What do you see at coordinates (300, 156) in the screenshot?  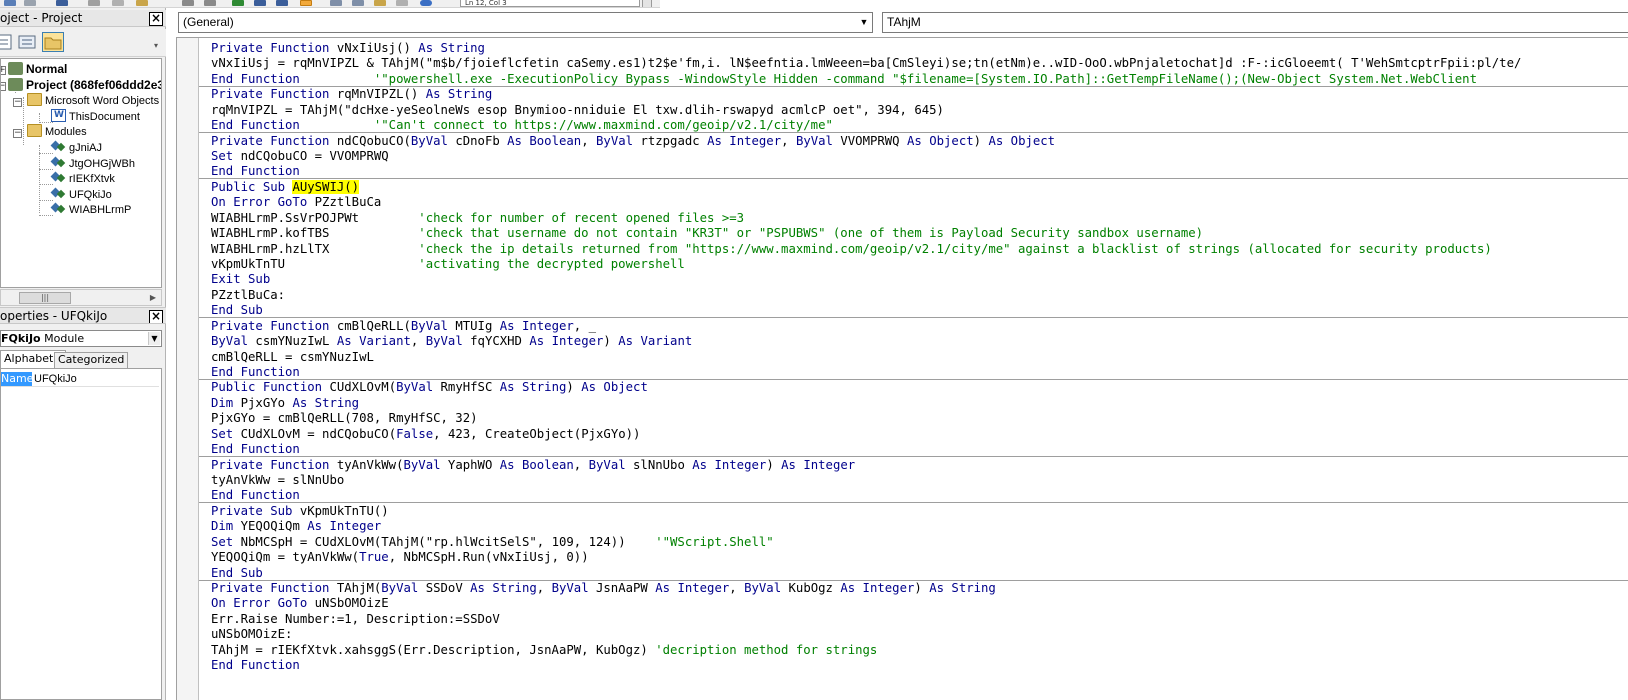 I see `code-line: Set ndCQobuCO = VVOMPRWQ` at bounding box center [300, 156].